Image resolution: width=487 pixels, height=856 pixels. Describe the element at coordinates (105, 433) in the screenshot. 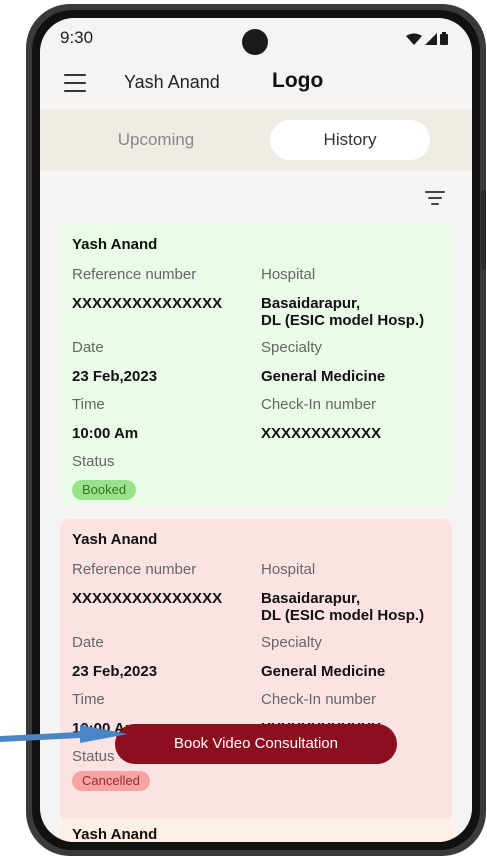

I see `time-value: 10:00 Am` at that location.